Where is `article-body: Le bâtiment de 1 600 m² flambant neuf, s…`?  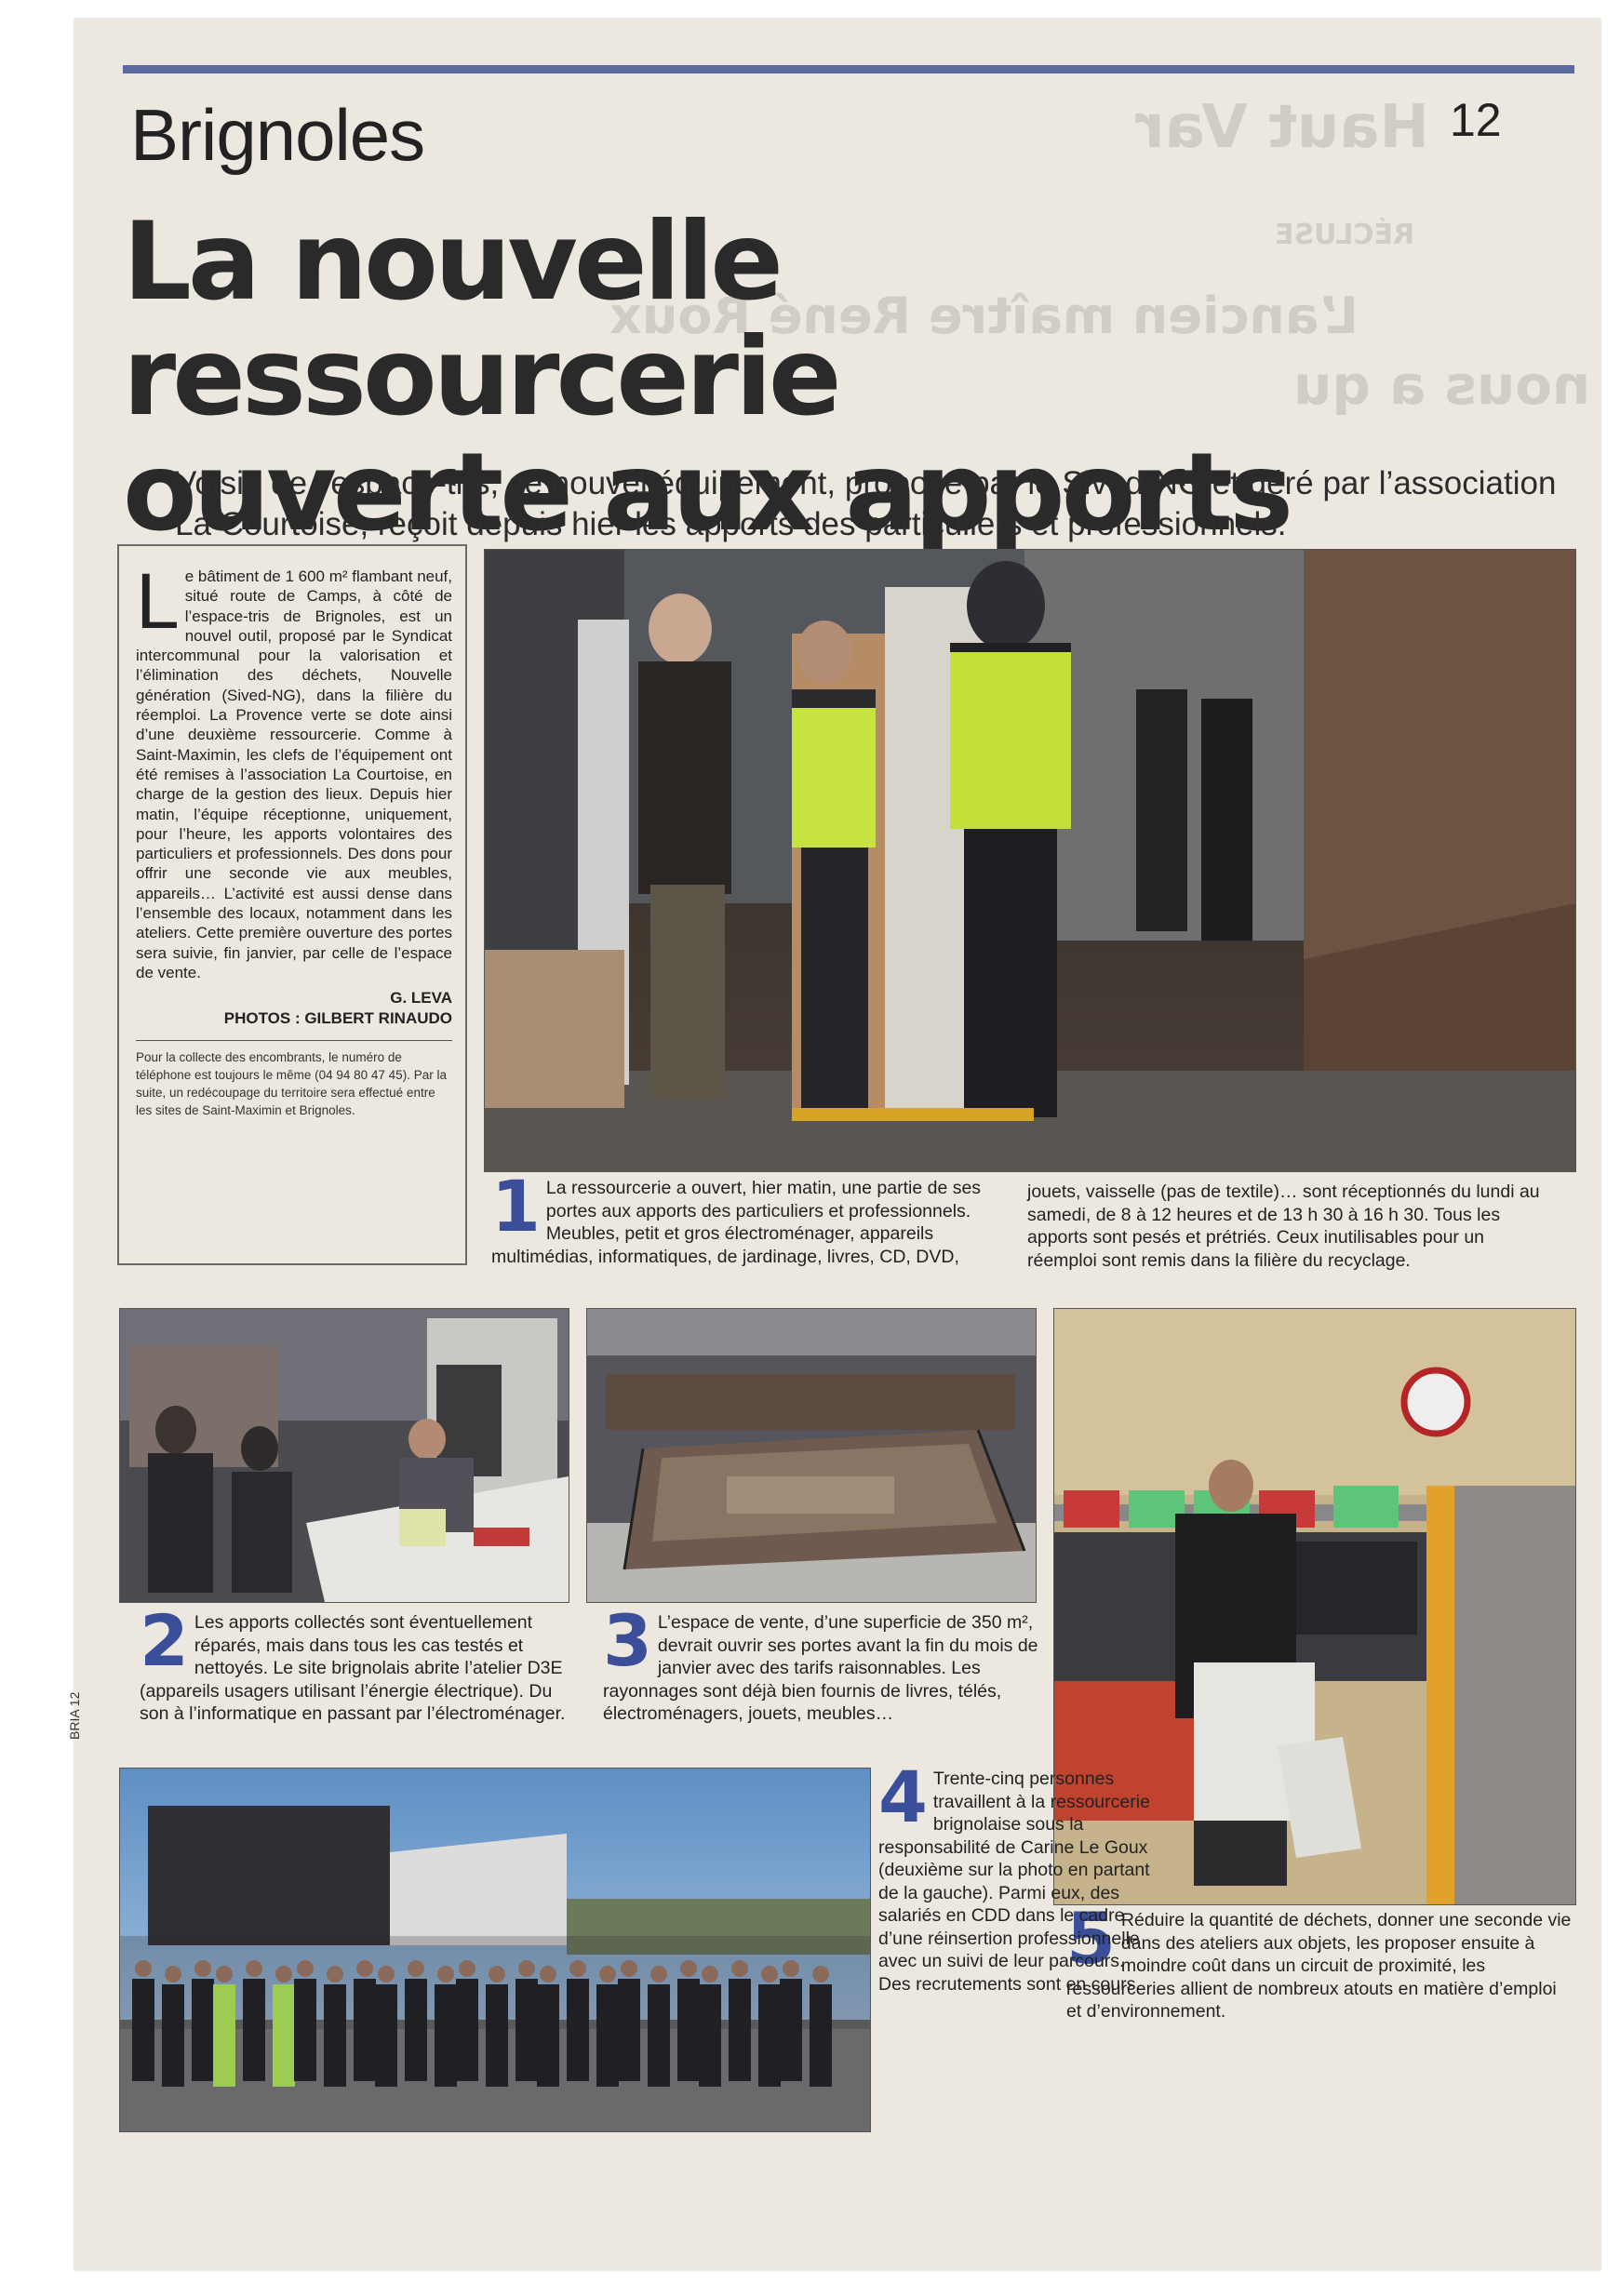 article-body: Le bâtiment de 1 600 m² flambant neuf, s… is located at coordinates (294, 769).